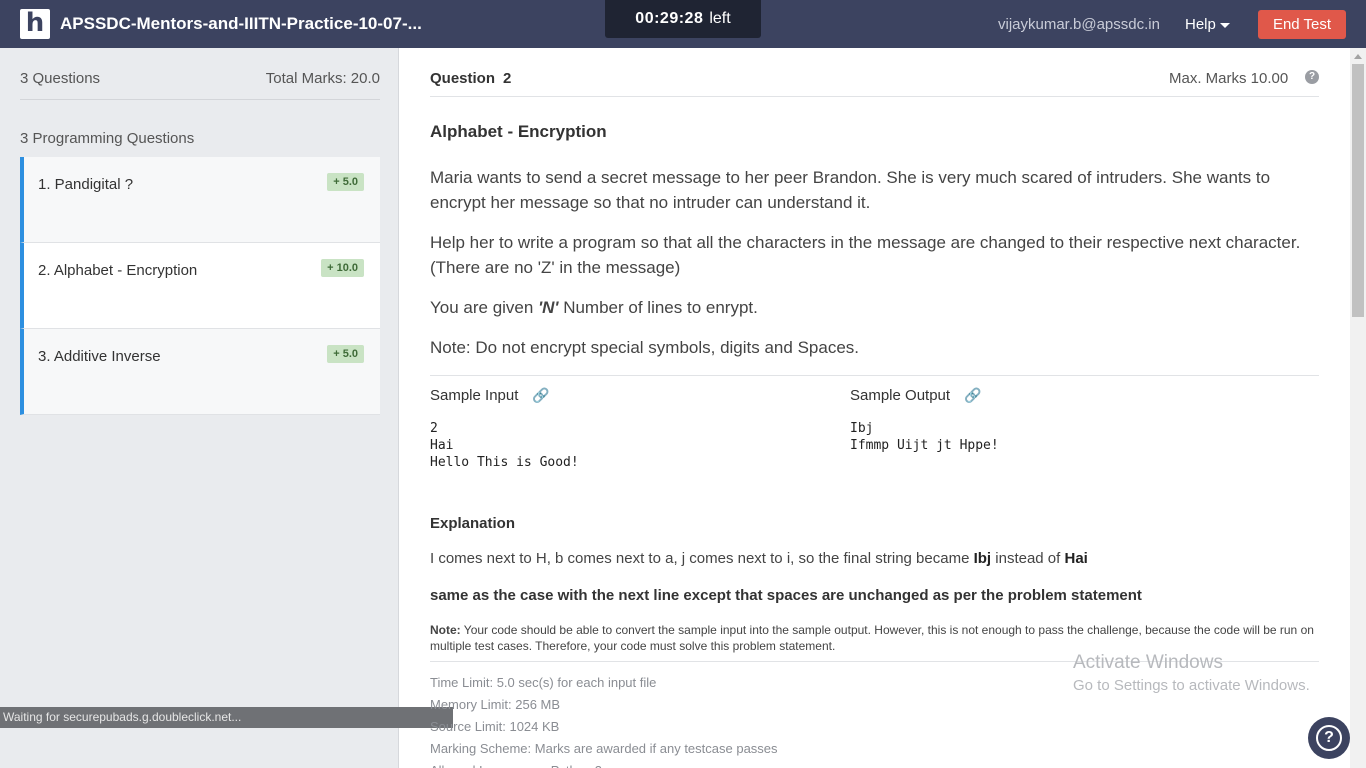 The height and width of the screenshot is (768, 1366). What do you see at coordinates (495, 704) in the screenshot?
I see `memory-limit: Memory Limit: 256 MB` at bounding box center [495, 704].